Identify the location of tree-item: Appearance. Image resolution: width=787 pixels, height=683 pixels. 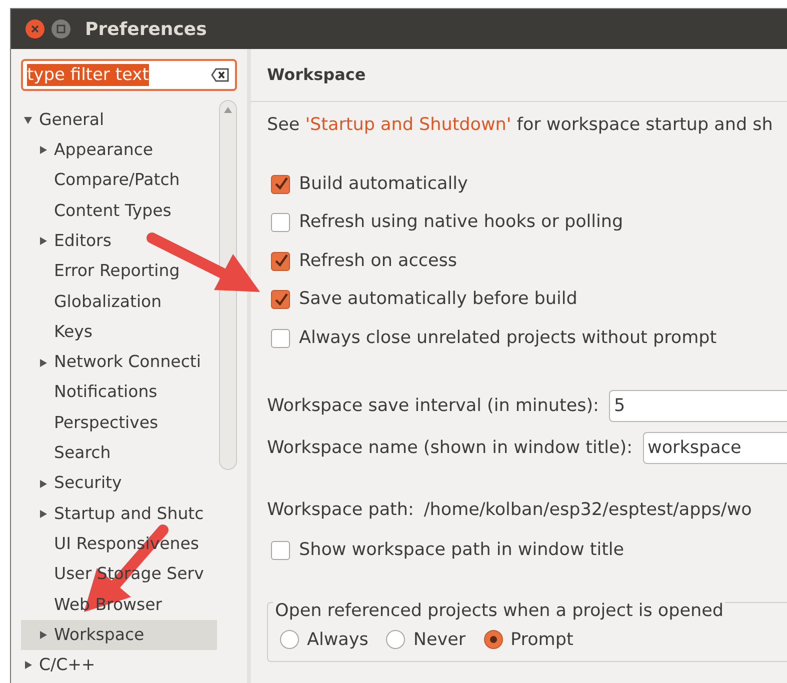
(119, 150).